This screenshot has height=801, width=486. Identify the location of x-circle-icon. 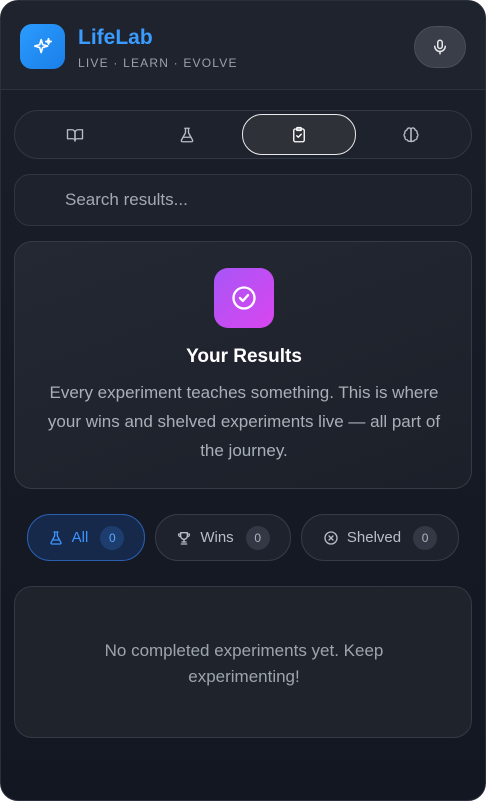
(331, 538).